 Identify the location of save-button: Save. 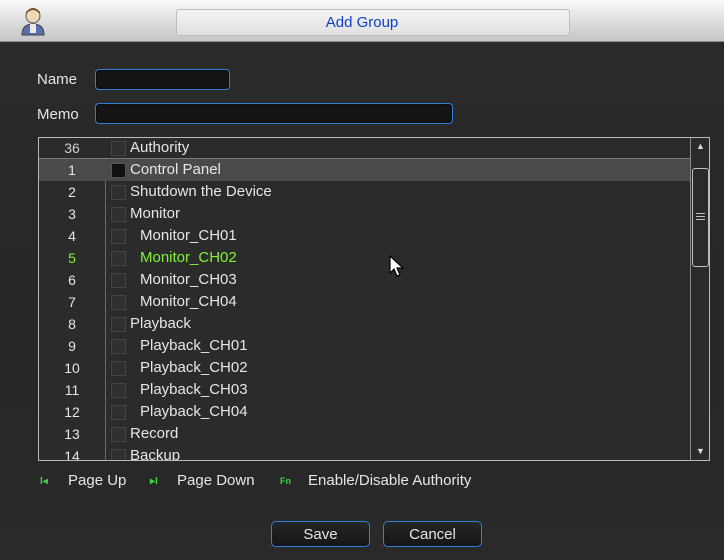
(320, 534).